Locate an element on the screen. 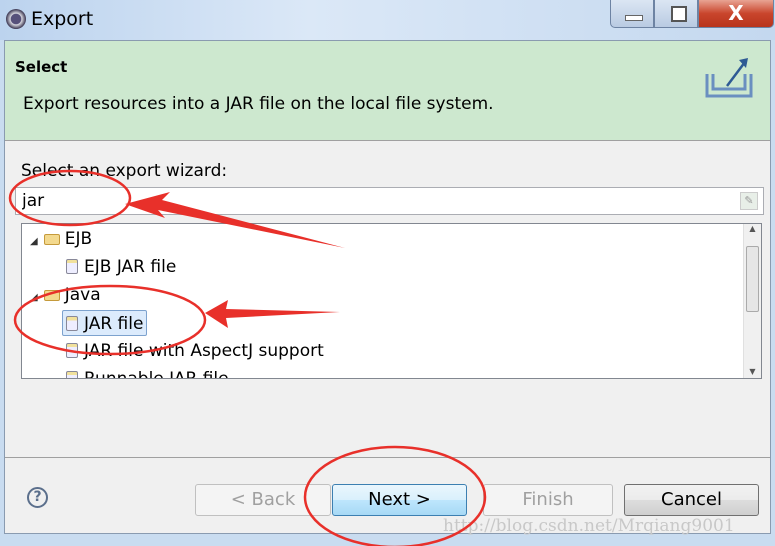 The image size is (775, 546). minimize-button is located at coordinates (632, 14).